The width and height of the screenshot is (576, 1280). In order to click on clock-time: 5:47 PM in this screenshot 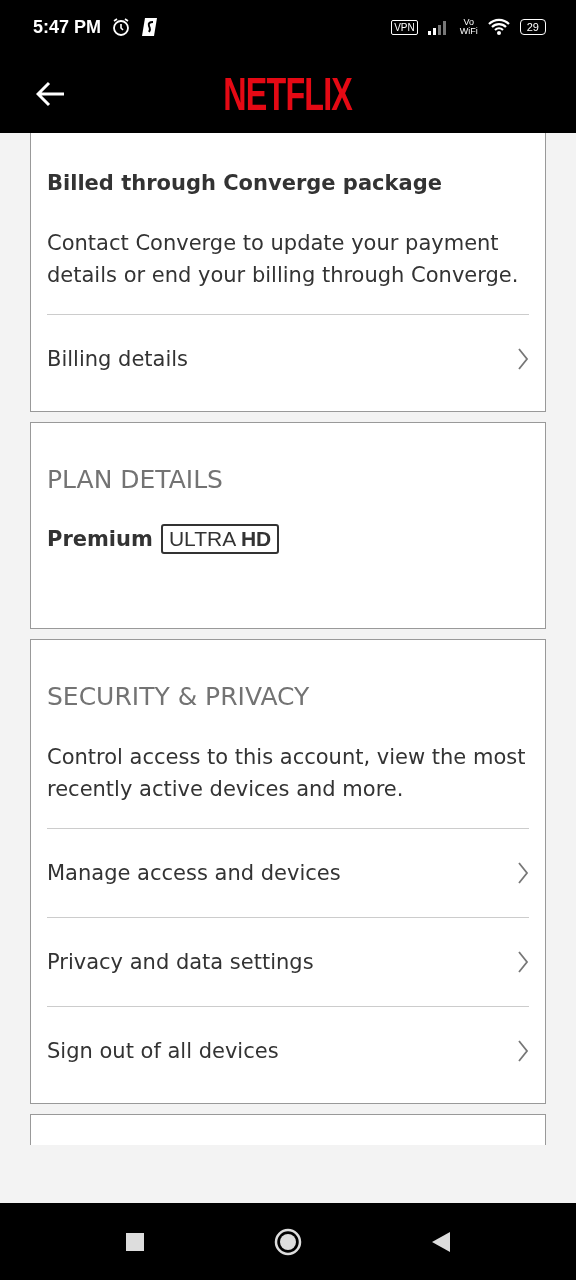, I will do `click(67, 27)`.